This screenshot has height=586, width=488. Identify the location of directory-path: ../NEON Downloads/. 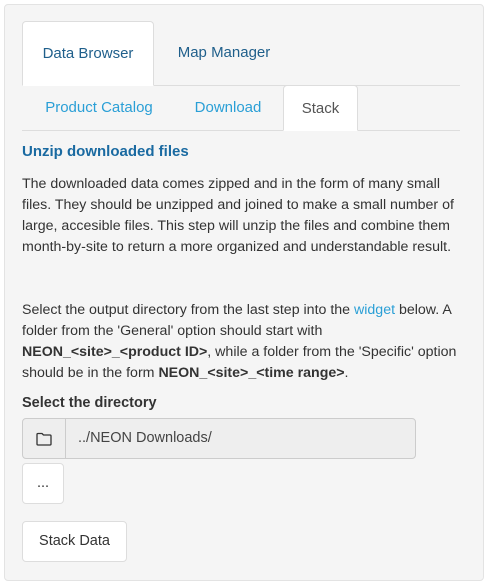
(145, 438).